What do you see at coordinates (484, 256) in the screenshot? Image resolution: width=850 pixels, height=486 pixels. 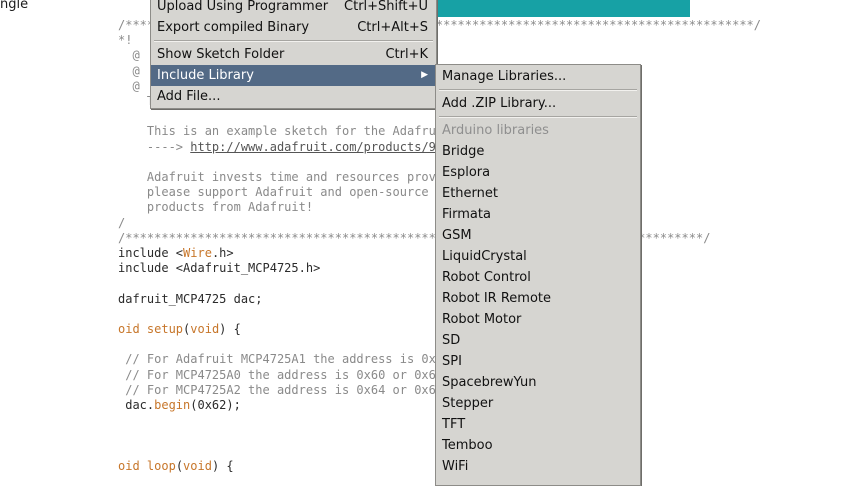 I see `menu-item-label: LiquidCrystal` at bounding box center [484, 256].